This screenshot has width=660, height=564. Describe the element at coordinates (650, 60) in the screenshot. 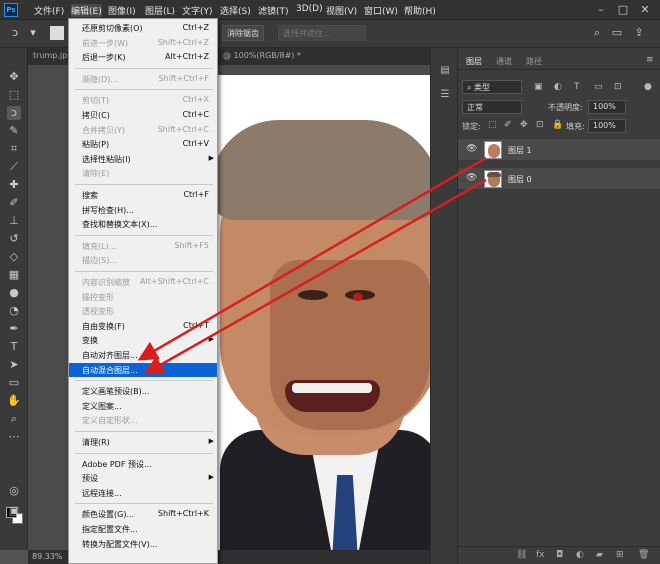

I see `panel-menu-icon: ≡` at that location.